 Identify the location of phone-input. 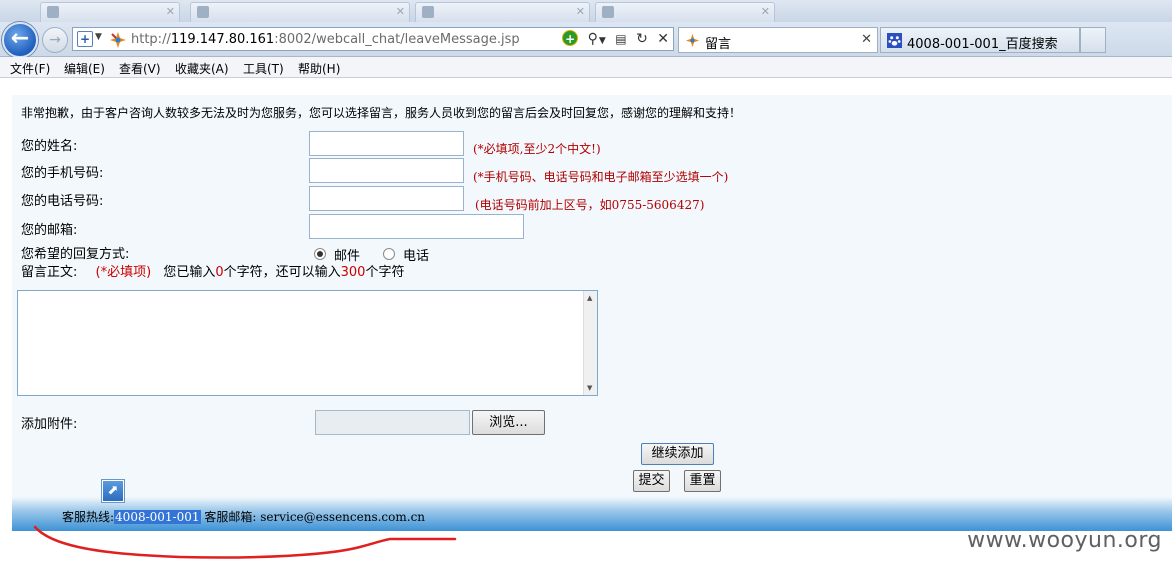
(386, 198).